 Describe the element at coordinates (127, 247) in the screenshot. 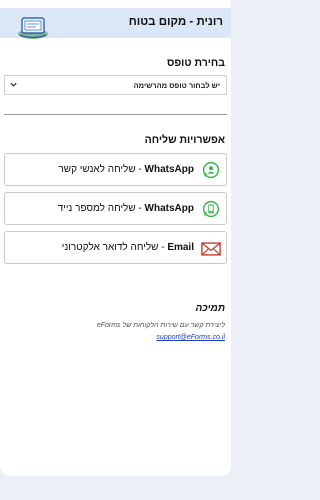

I see `send-option-label: Email - שליחה לדואר אלקטרוני` at that location.